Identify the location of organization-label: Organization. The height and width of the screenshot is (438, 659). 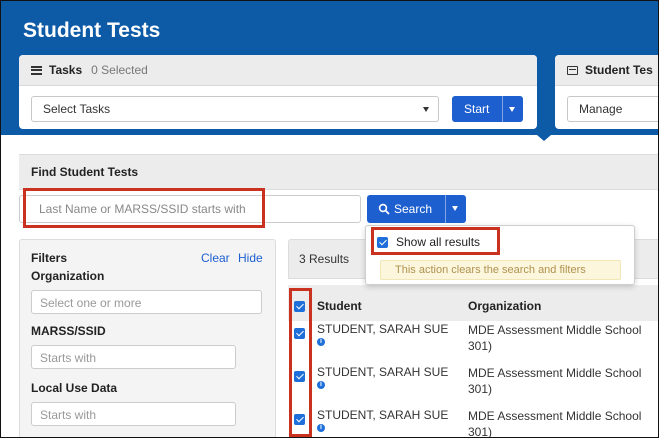
(68, 276).